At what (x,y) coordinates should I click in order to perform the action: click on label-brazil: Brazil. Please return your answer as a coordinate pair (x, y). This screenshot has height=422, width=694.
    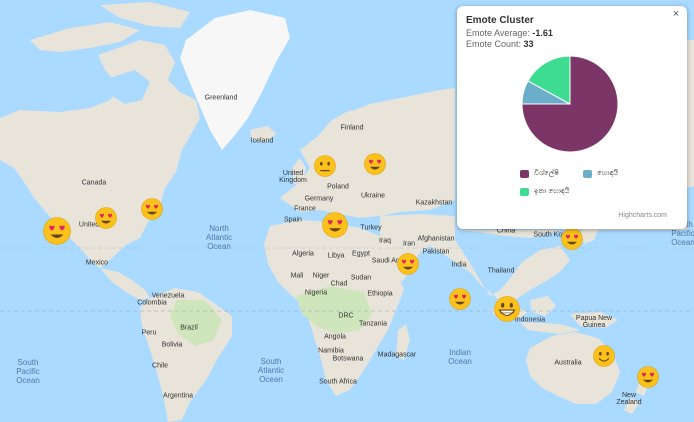
    Looking at the image, I should click on (189, 328).